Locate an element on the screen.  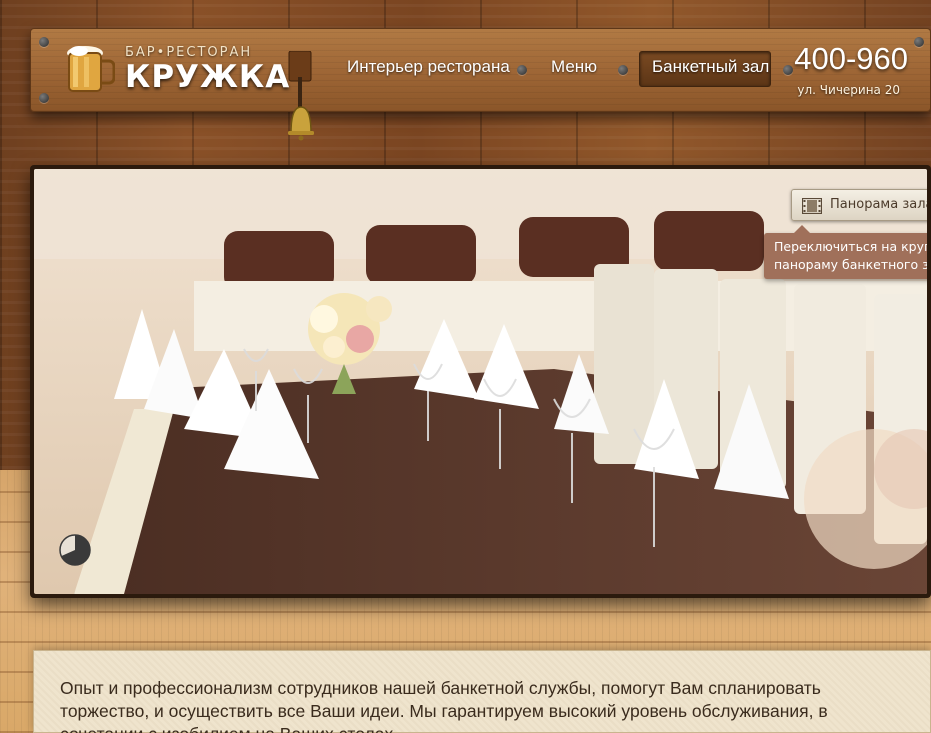
film-icon is located at coordinates (812, 206).